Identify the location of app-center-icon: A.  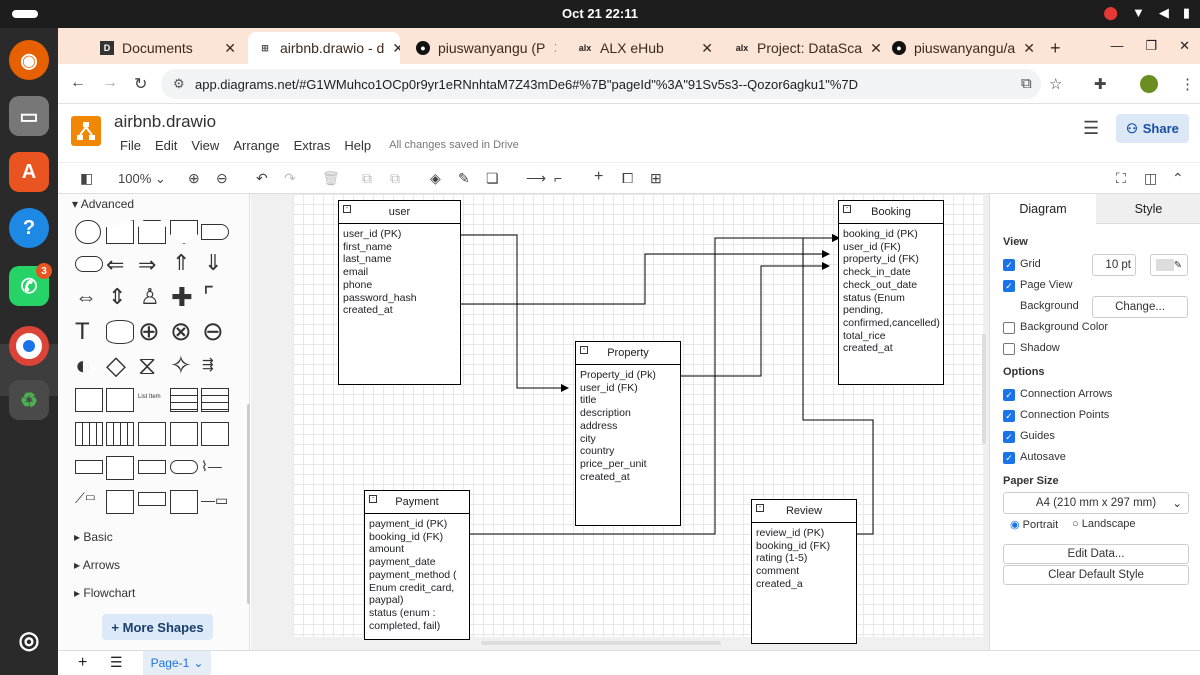
(29, 172).